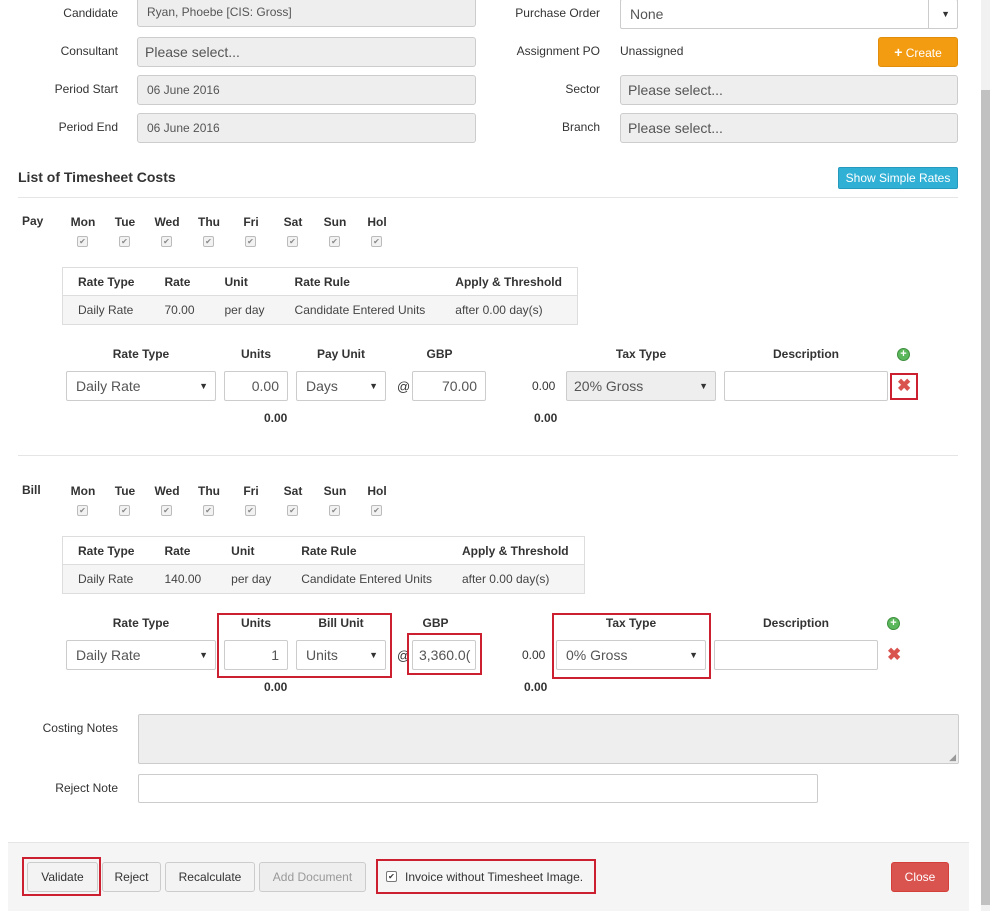 The height and width of the screenshot is (911, 990). What do you see at coordinates (306, 90) in the screenshot?
I see `period-start-field: 06 June 2016` at bounding box center [306, 90].